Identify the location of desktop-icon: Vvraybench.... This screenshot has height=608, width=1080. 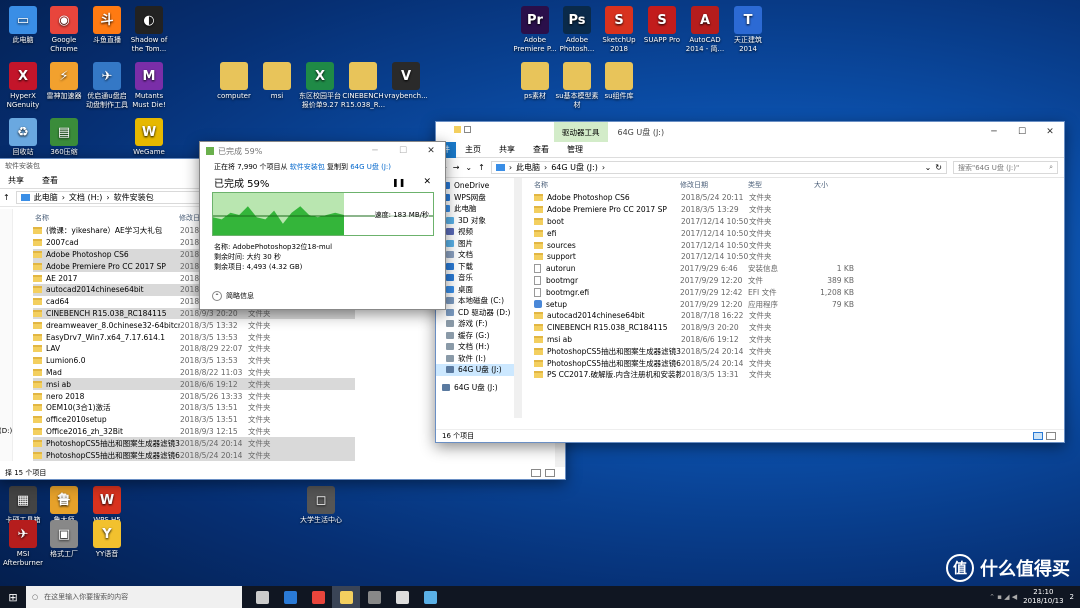
(406, 81).